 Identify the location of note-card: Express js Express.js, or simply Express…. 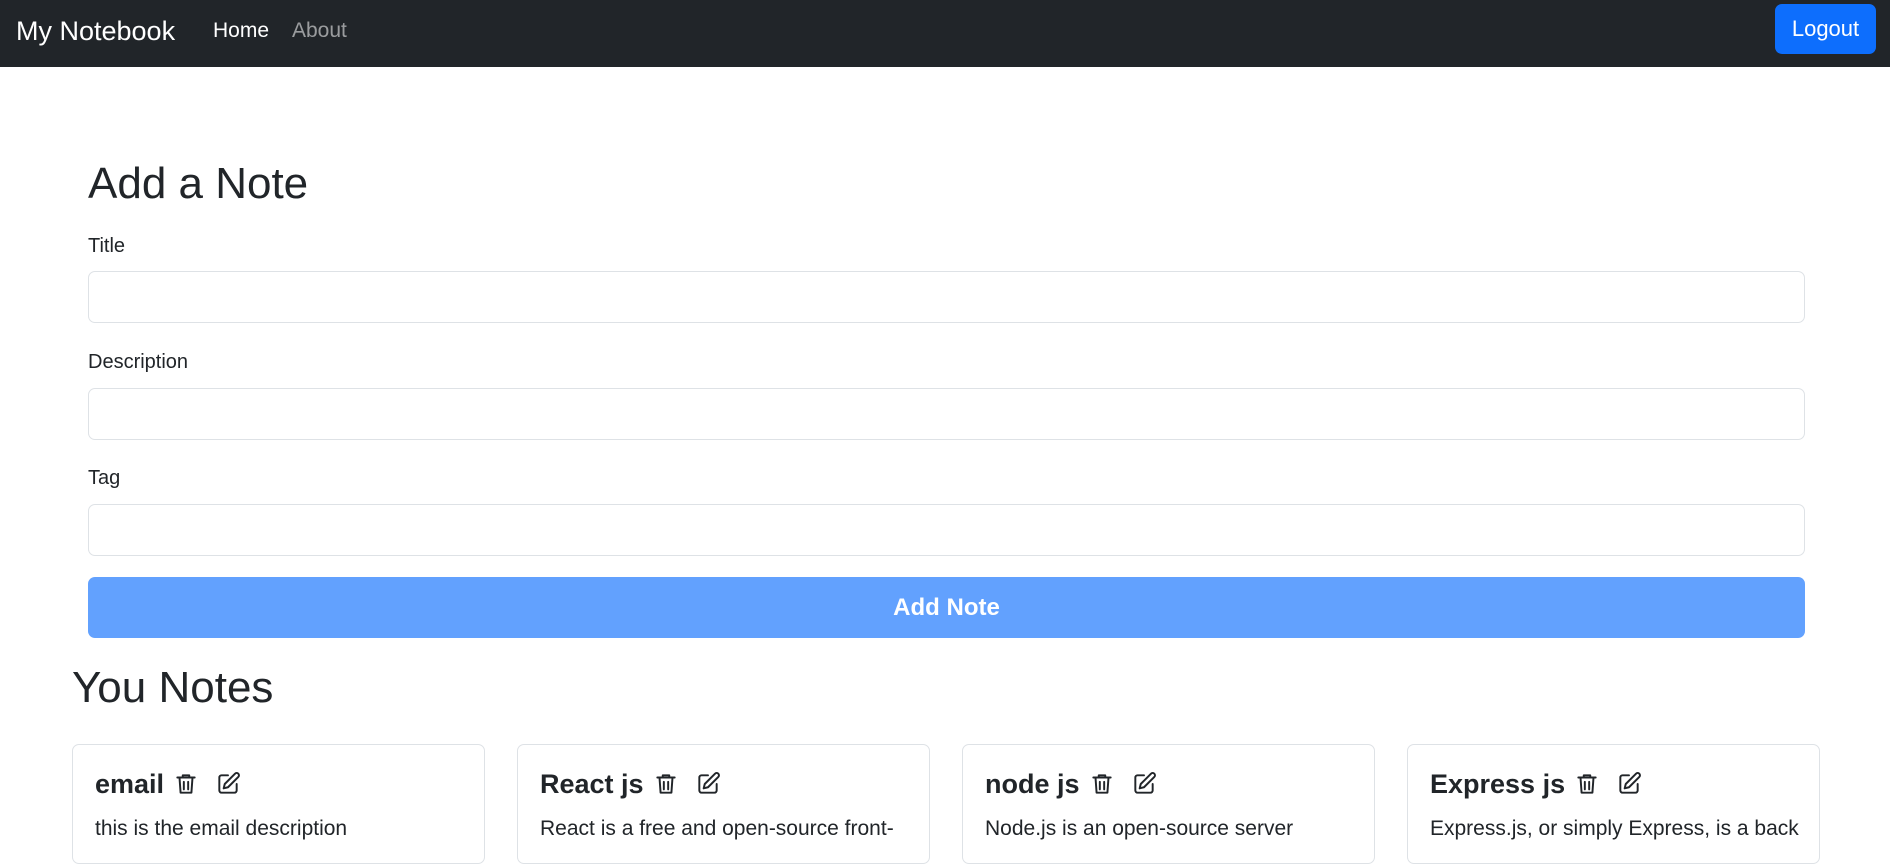
(1613, 804).